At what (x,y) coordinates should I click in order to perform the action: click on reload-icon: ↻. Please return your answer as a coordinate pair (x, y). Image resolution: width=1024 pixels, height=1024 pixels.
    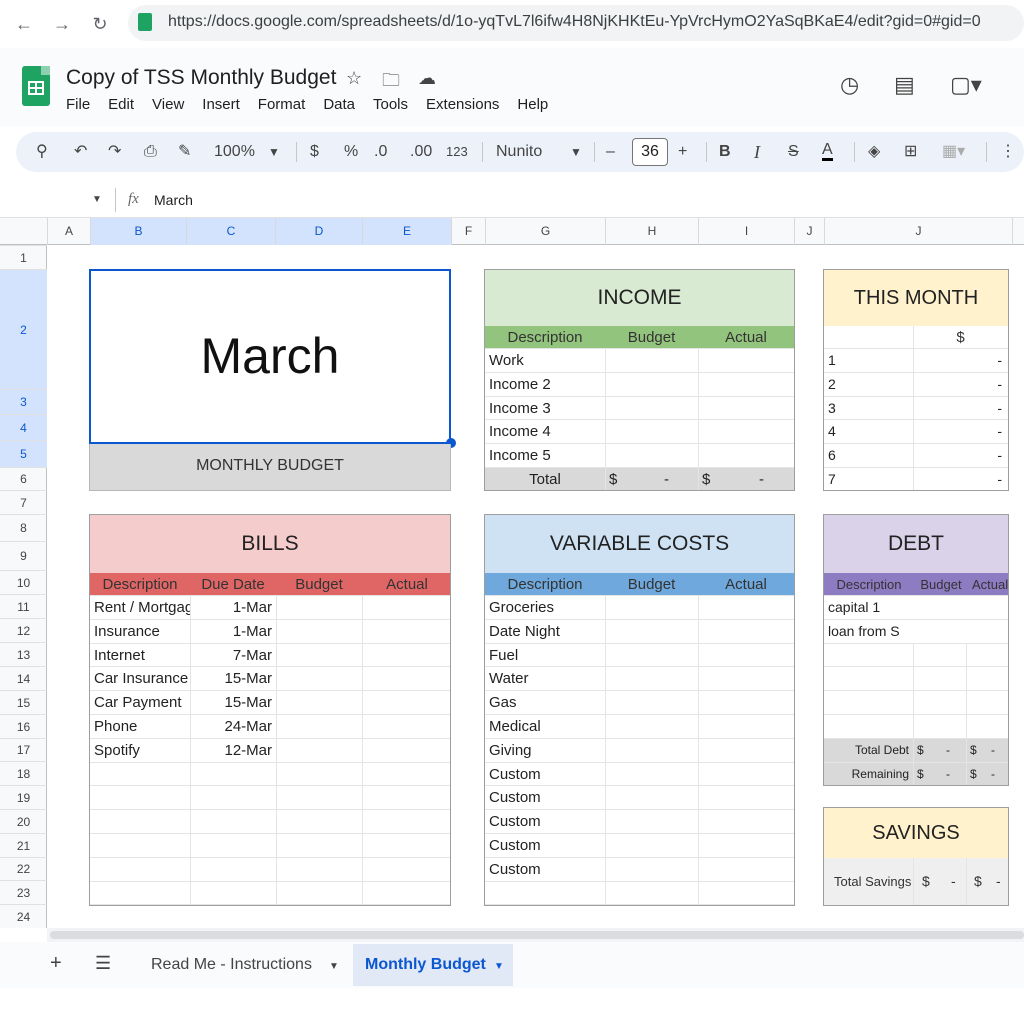
    Looking at the image, I should click on (100, 24).